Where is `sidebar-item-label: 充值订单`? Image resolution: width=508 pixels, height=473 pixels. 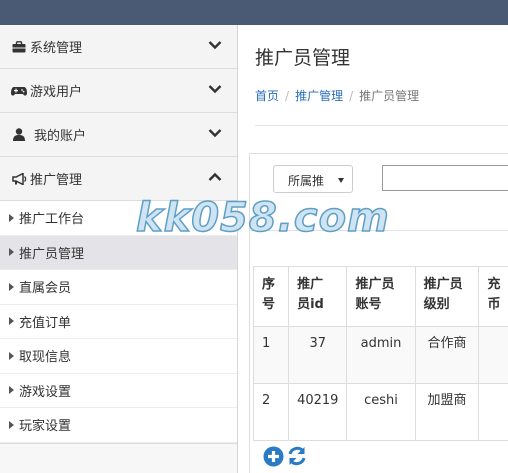 sidebar-item-label: 充值订单 is located at coordinates (45, 323).